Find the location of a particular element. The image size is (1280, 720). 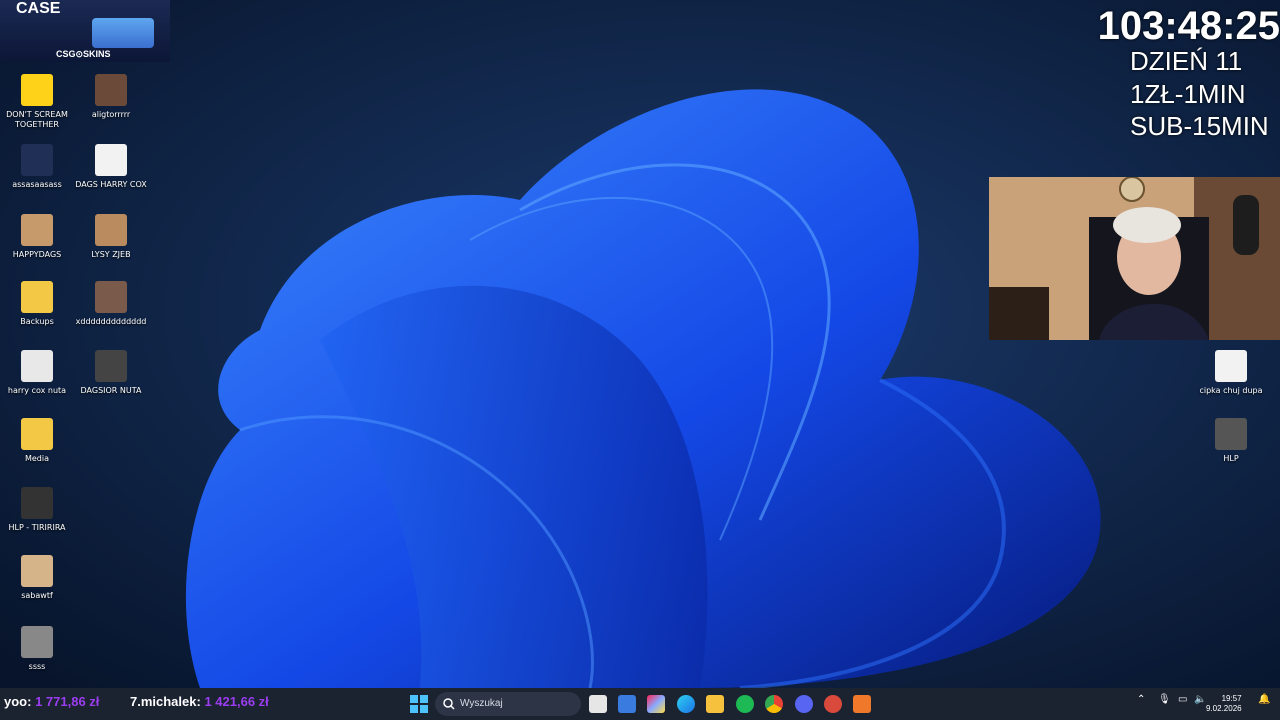

desktop-icon-label: DAGSIOR NUTA is located at coordinates (111, 390).